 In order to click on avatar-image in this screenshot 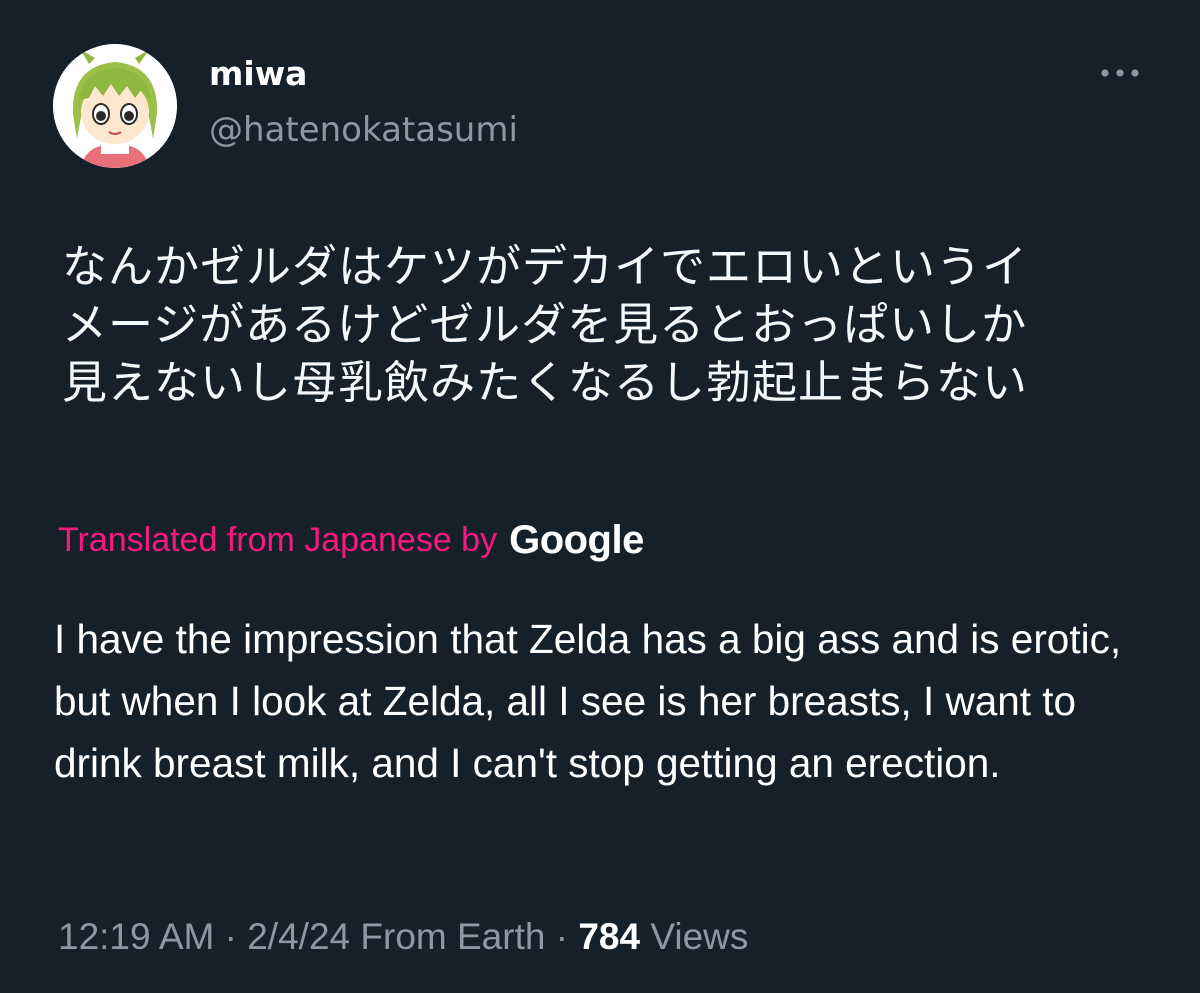, I will do `click(115, 106)`.